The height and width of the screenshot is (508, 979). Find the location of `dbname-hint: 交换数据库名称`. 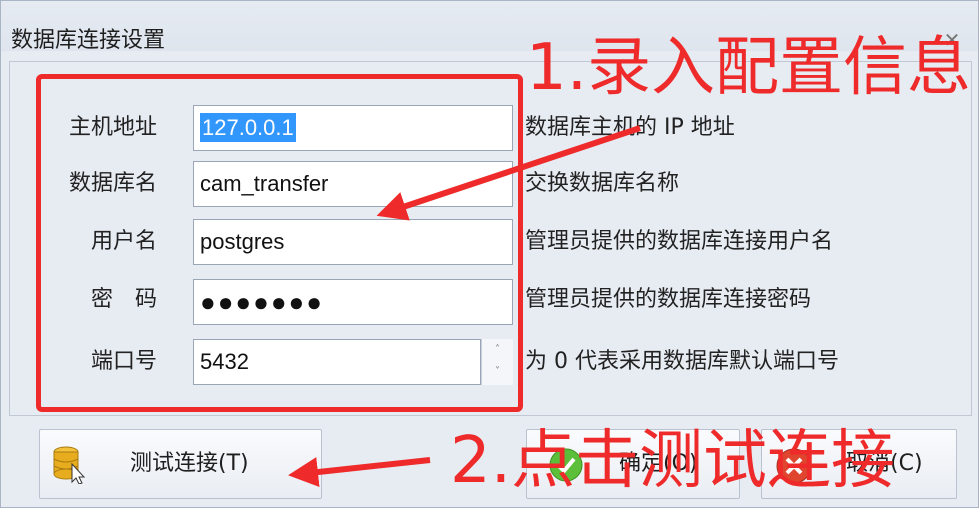

dbname-hint: 交换数据库名称 is located at coordinates (602, 183).